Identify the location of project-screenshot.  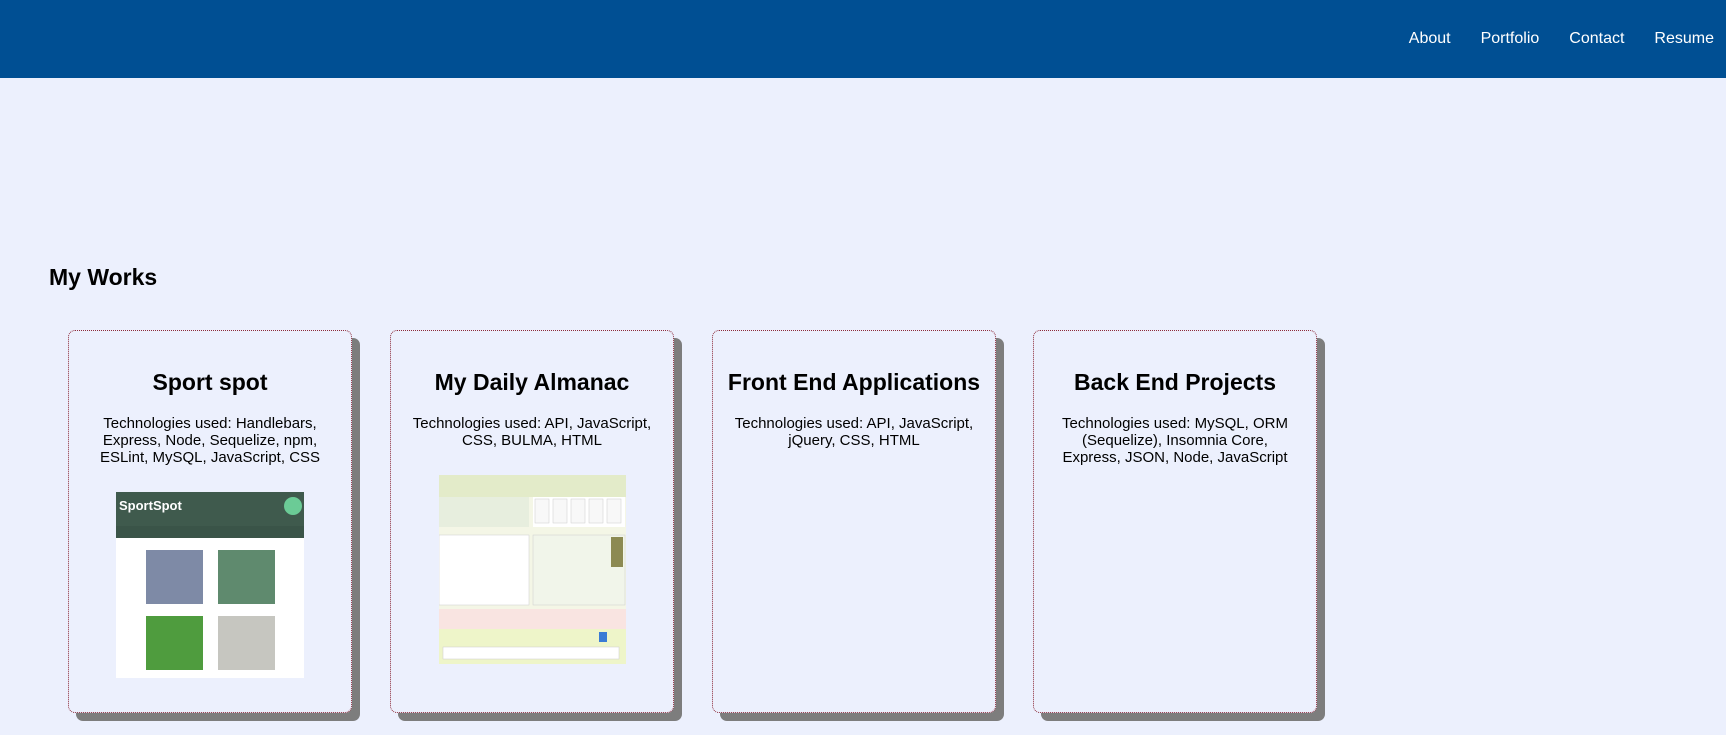
(532, 569).